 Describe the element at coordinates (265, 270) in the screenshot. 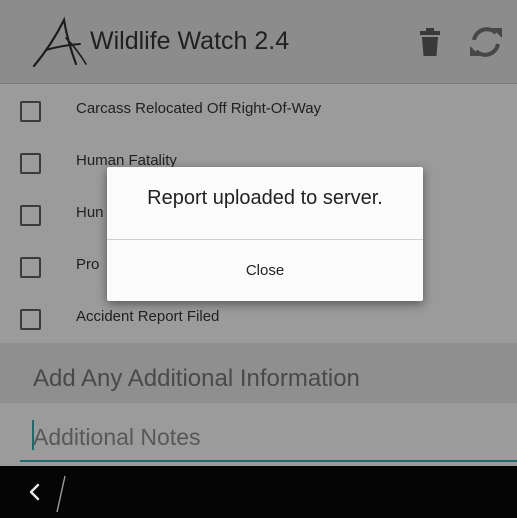

I see `close-button: Close` at that location.